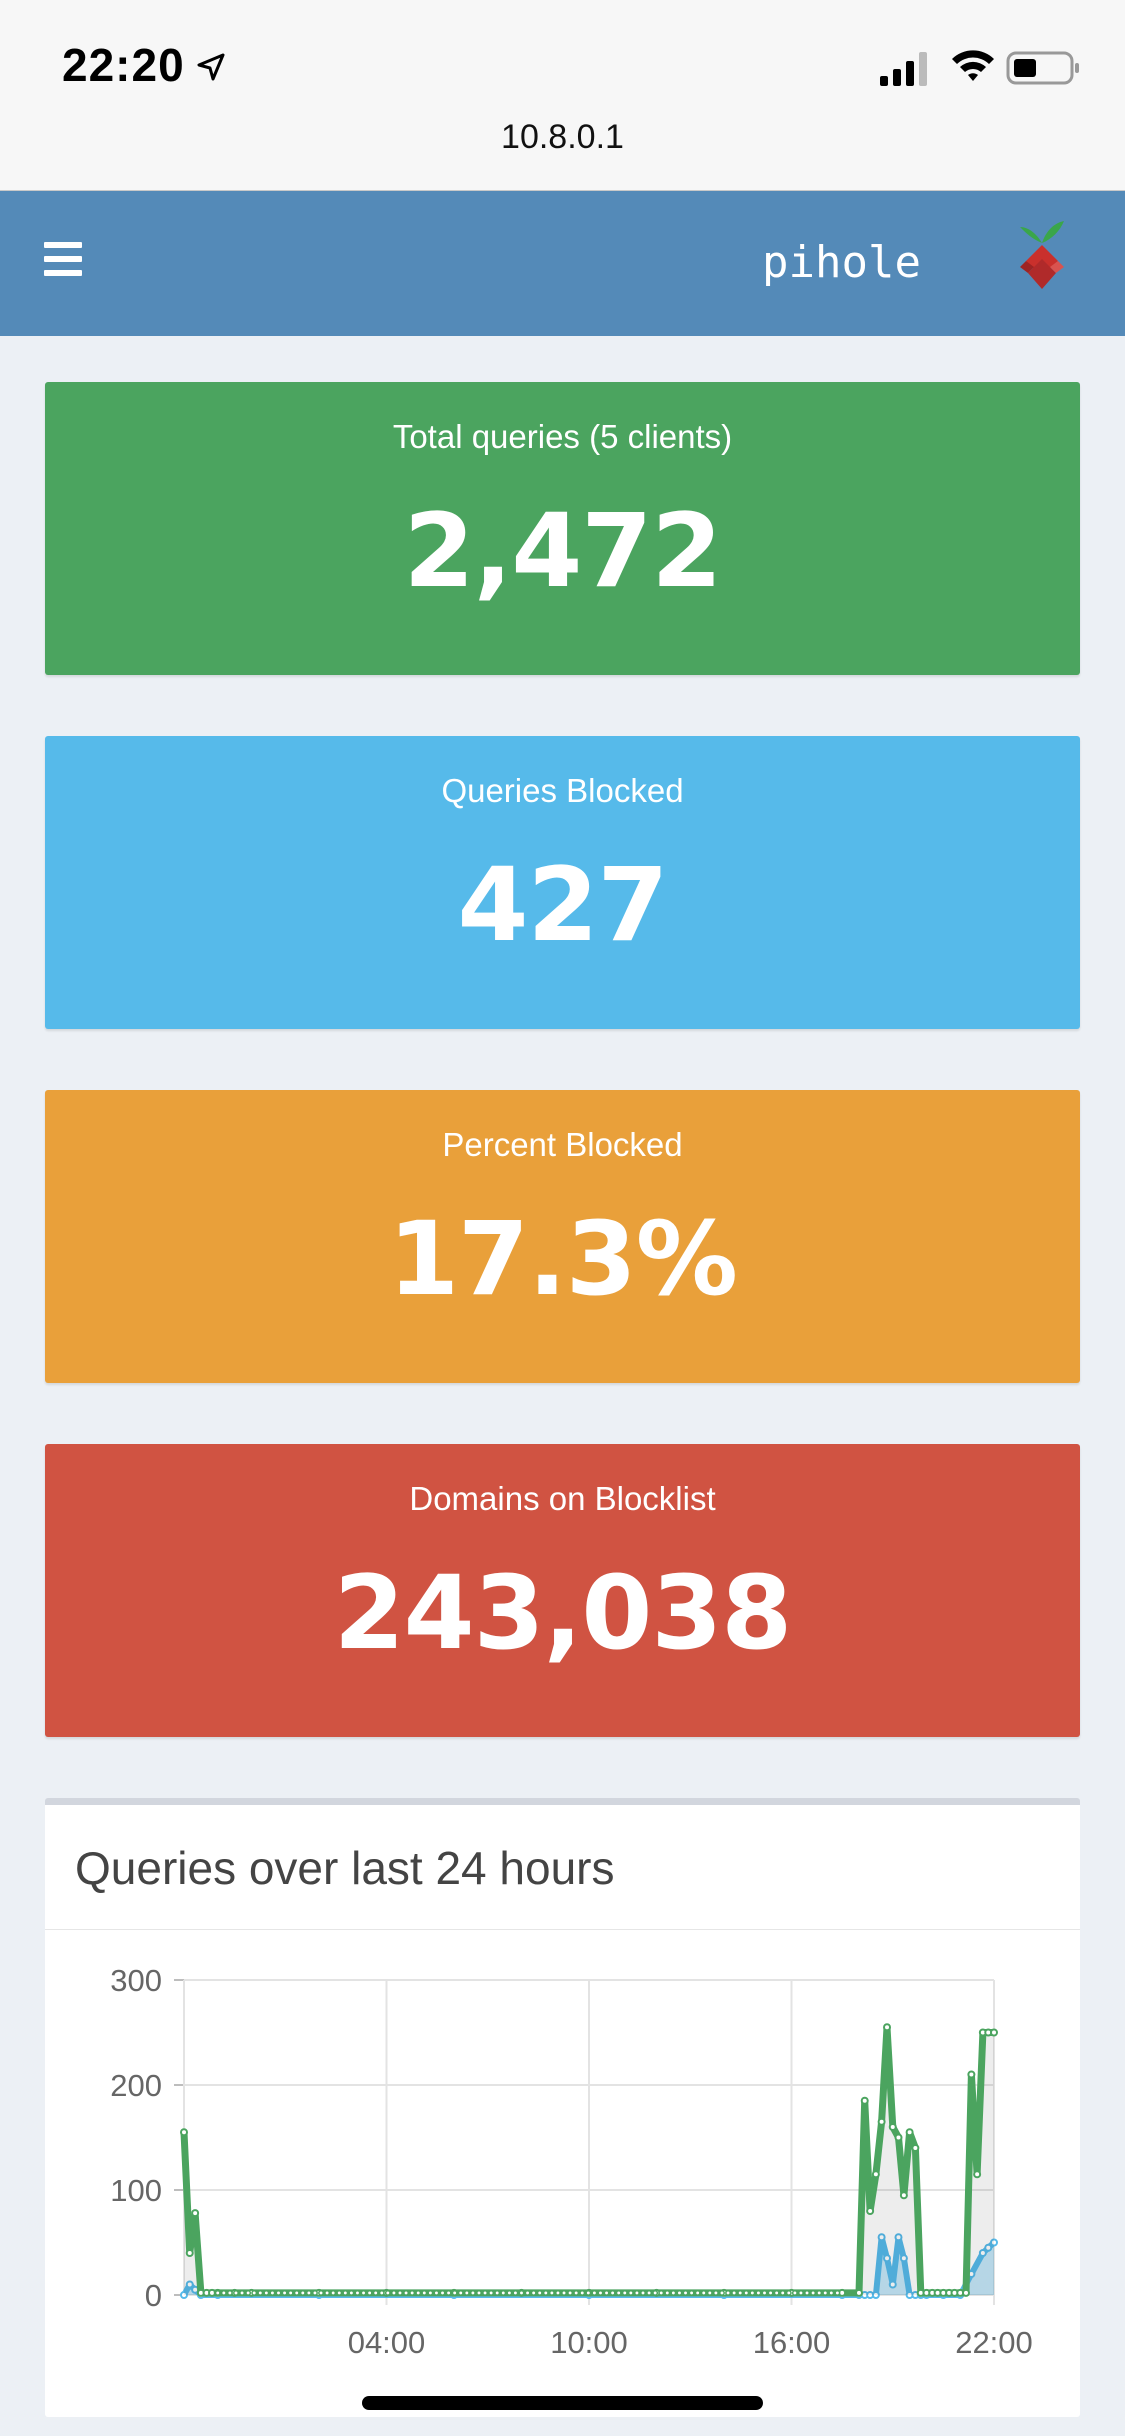  I want to click on brand-title: pihole, so click(841, 262).